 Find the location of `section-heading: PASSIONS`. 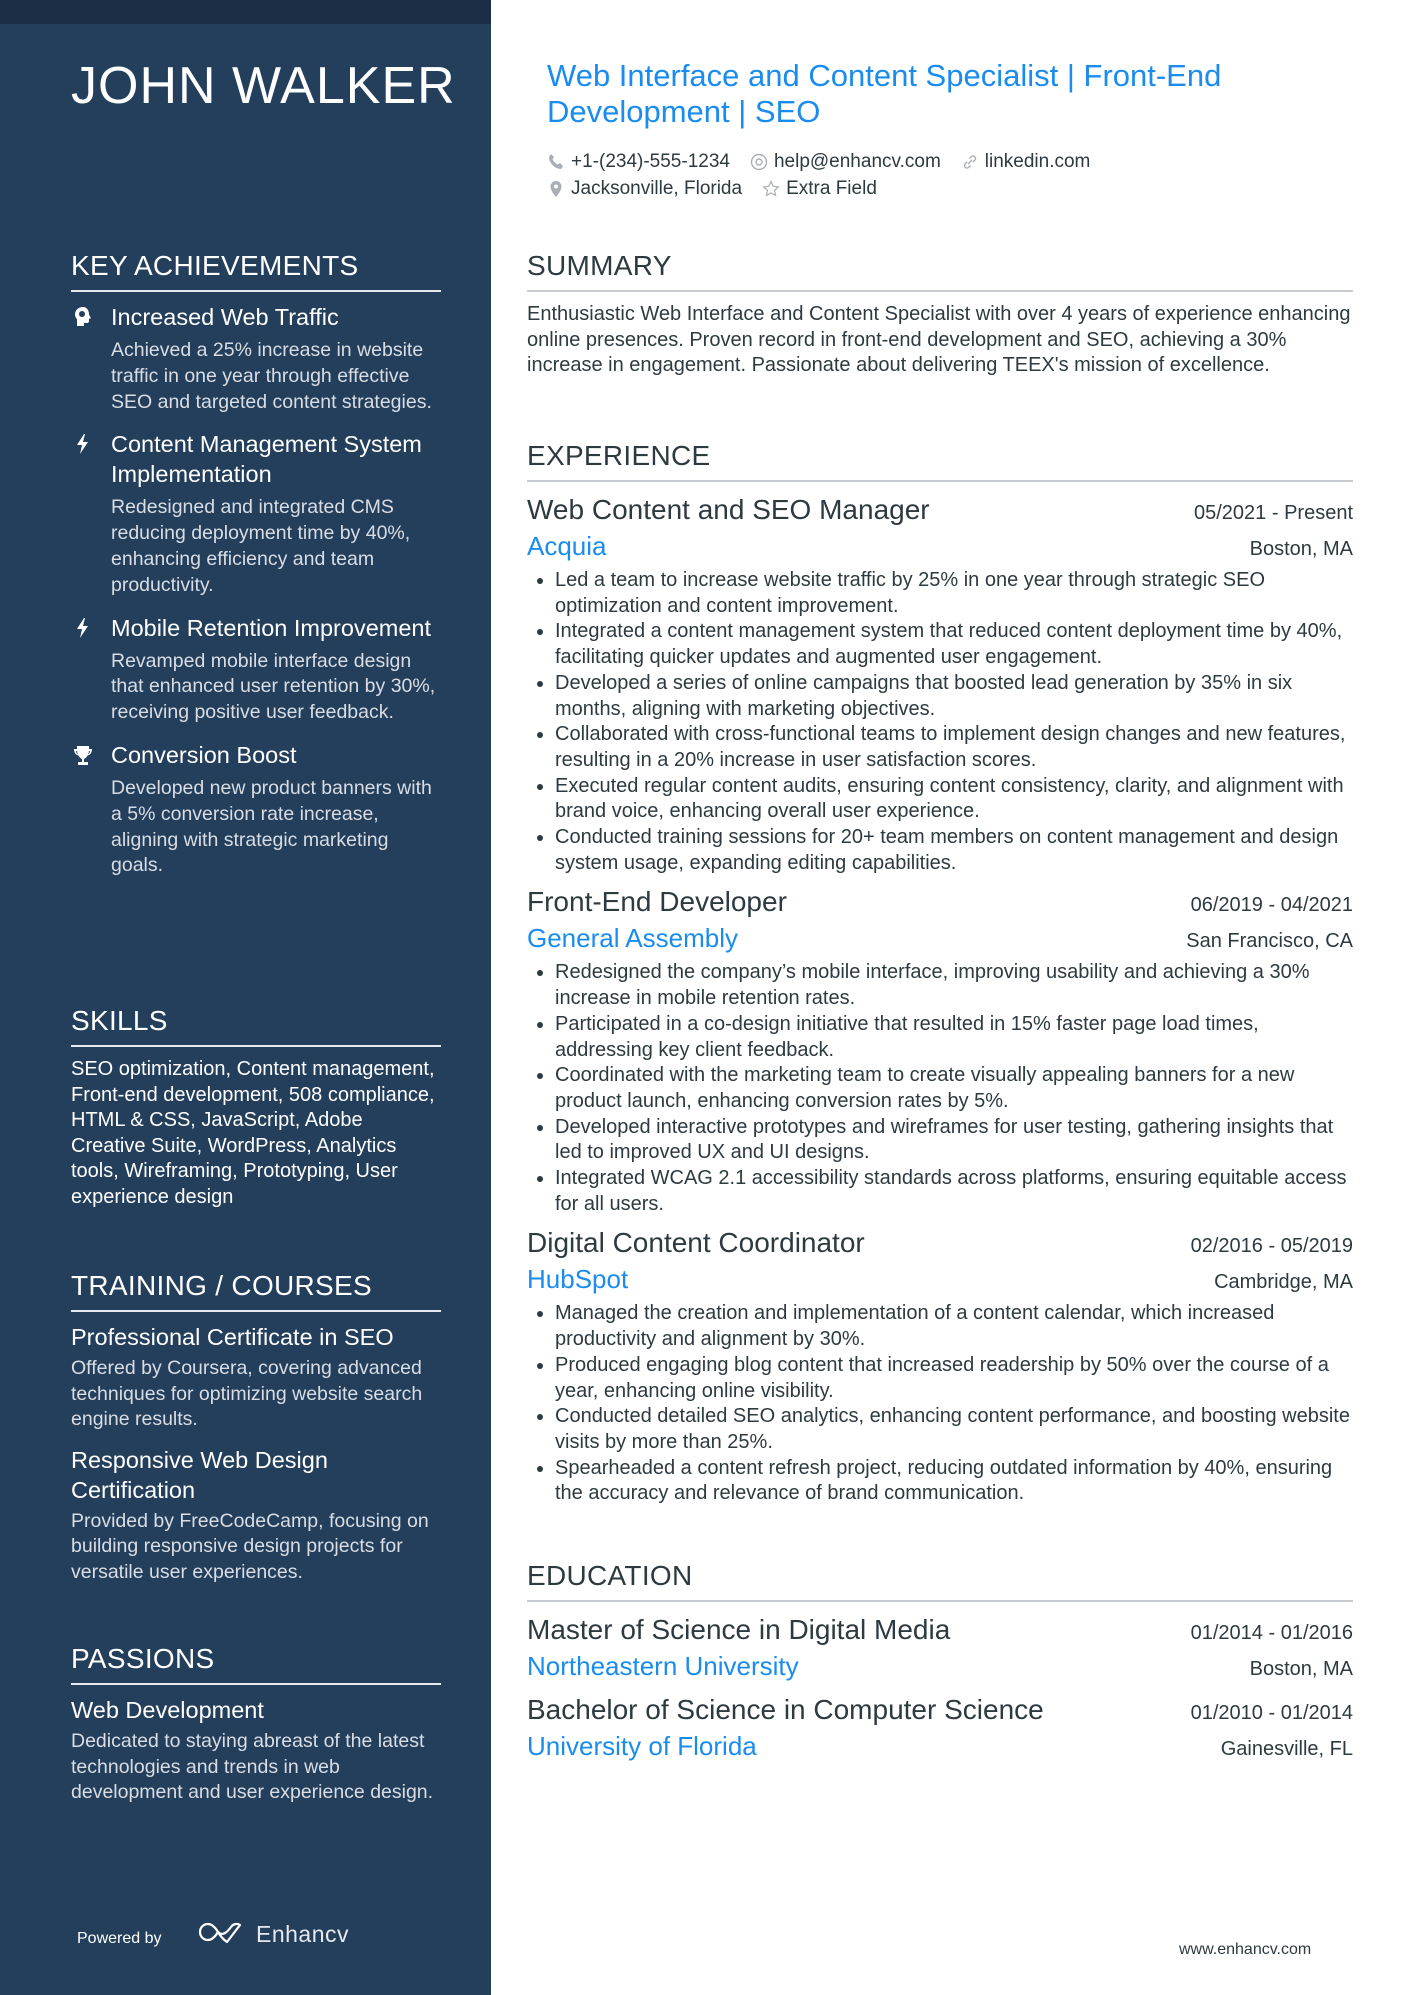

section-heading: PASSIONS is located at coordinates (256, 1664).